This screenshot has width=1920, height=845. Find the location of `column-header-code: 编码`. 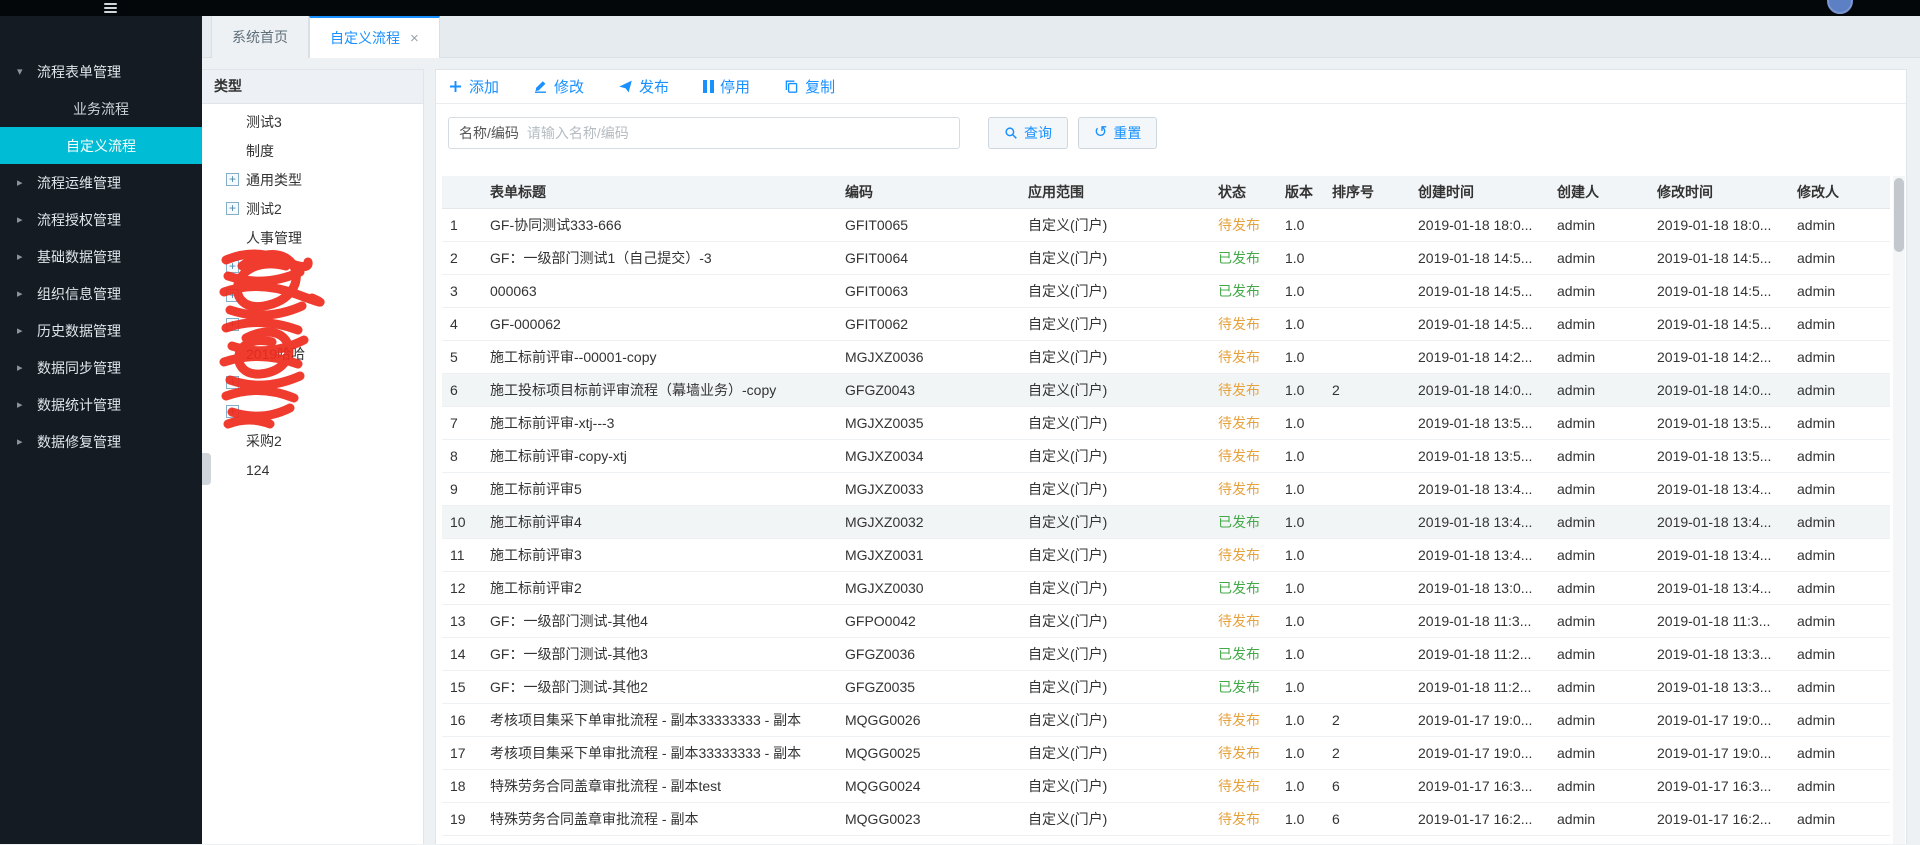

column-header-code: 编码 is located at coordinates (928, 192).